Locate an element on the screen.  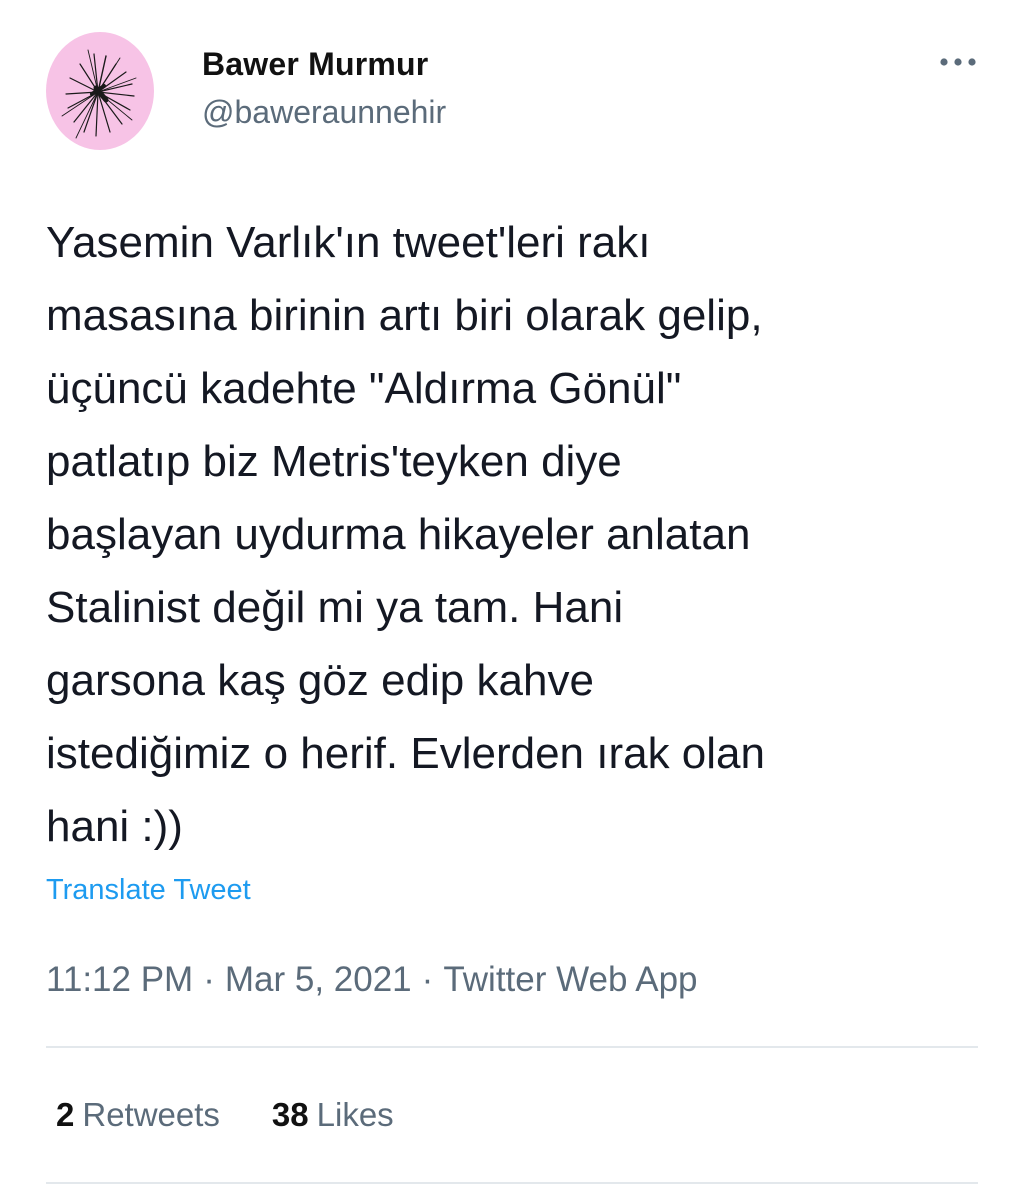
likes-label: Likes is located at coordinates (355, 1114).